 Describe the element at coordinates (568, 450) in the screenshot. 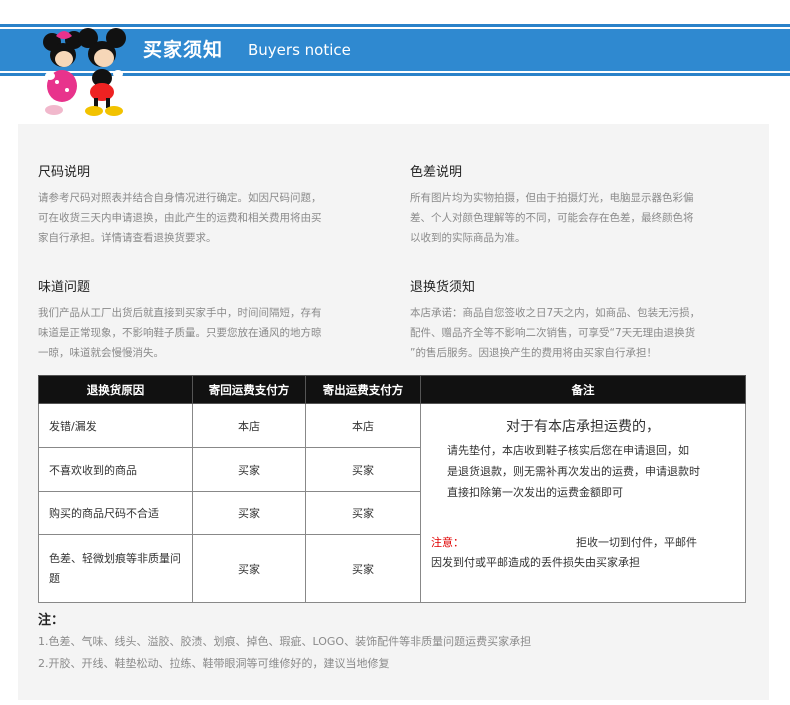

I see `remark-line: 请先垫付，本店收到鞋子核实后您在申请退回，如` at that location.